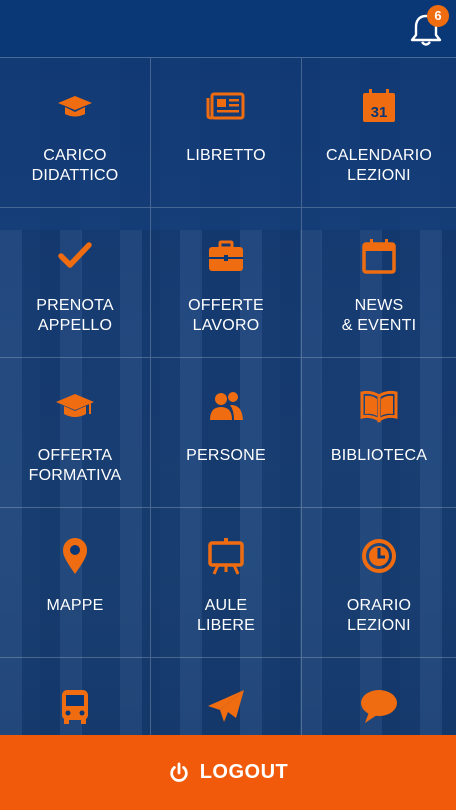  I want to click on tile-bus, so click(75, 696).